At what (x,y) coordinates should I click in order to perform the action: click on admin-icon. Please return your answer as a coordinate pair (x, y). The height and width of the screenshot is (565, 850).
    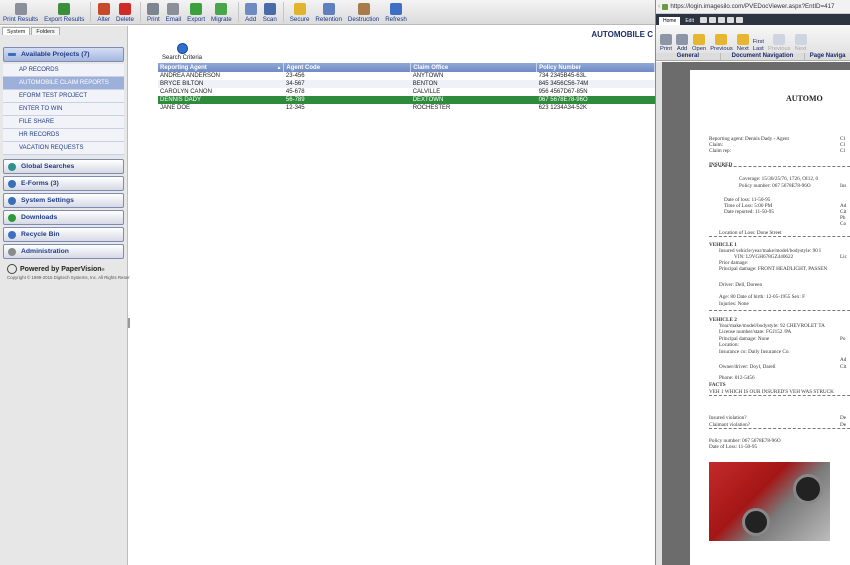
    Looking at the image, I should click on (12, 251).